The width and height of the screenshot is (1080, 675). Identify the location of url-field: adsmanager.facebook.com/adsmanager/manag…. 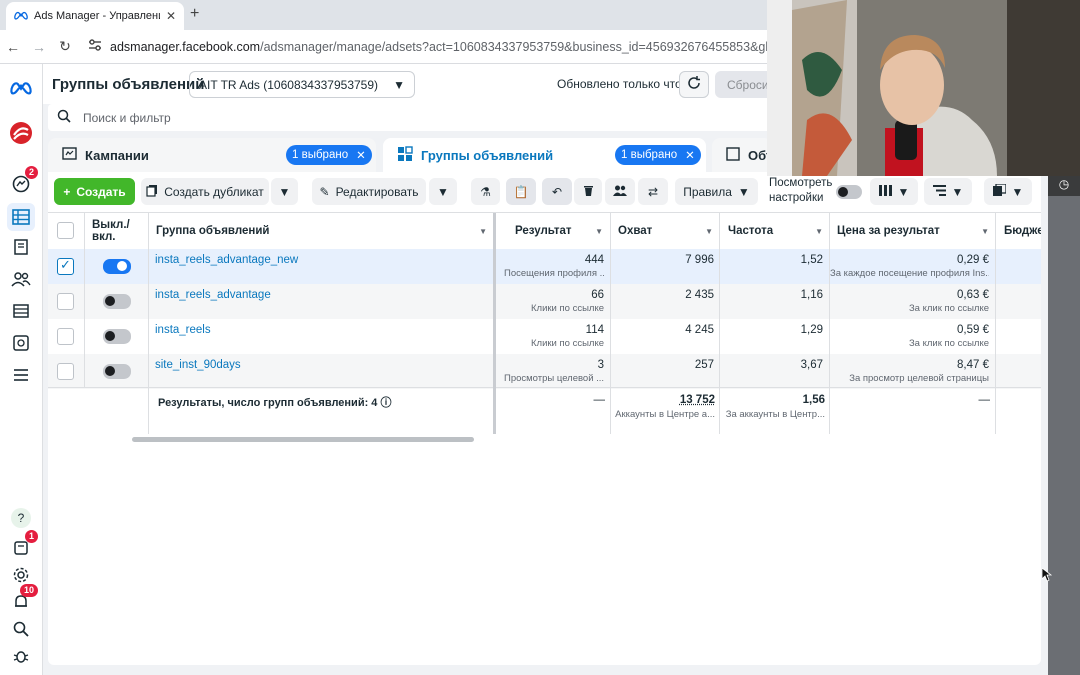
(460, 46).